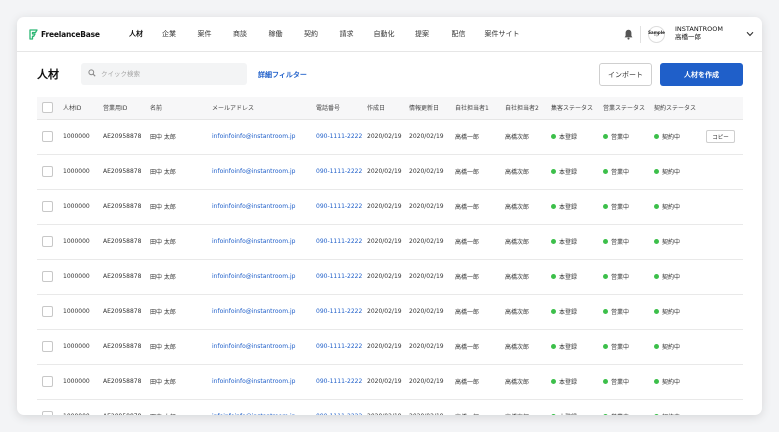  Describe the element at coordinates (699, 33) in the screenshot. I see `user-info: INSTANTROOM 高橋一郎` at that location.